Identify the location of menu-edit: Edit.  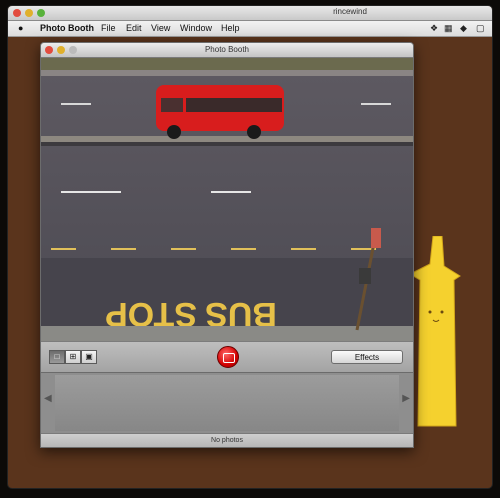
(134, 28).